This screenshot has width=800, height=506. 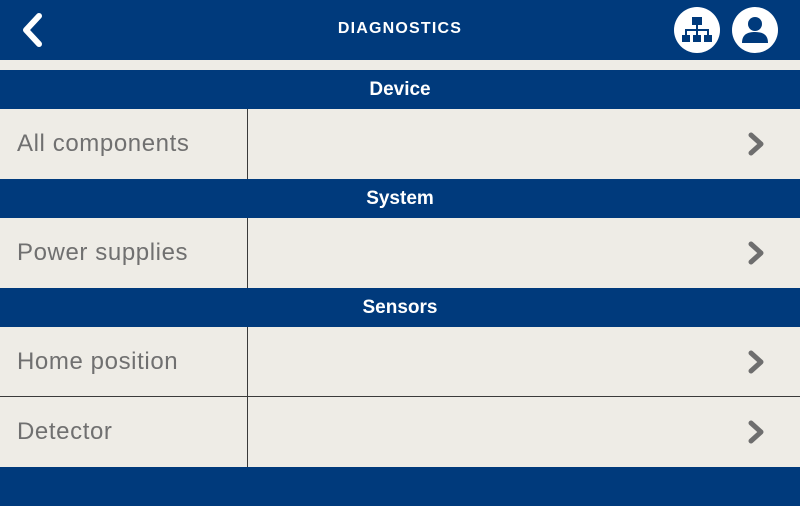 What do you see at coordinates (400, 198) in the screenshot?
I see `section-header-system: System` at bounding box center [400, 198].